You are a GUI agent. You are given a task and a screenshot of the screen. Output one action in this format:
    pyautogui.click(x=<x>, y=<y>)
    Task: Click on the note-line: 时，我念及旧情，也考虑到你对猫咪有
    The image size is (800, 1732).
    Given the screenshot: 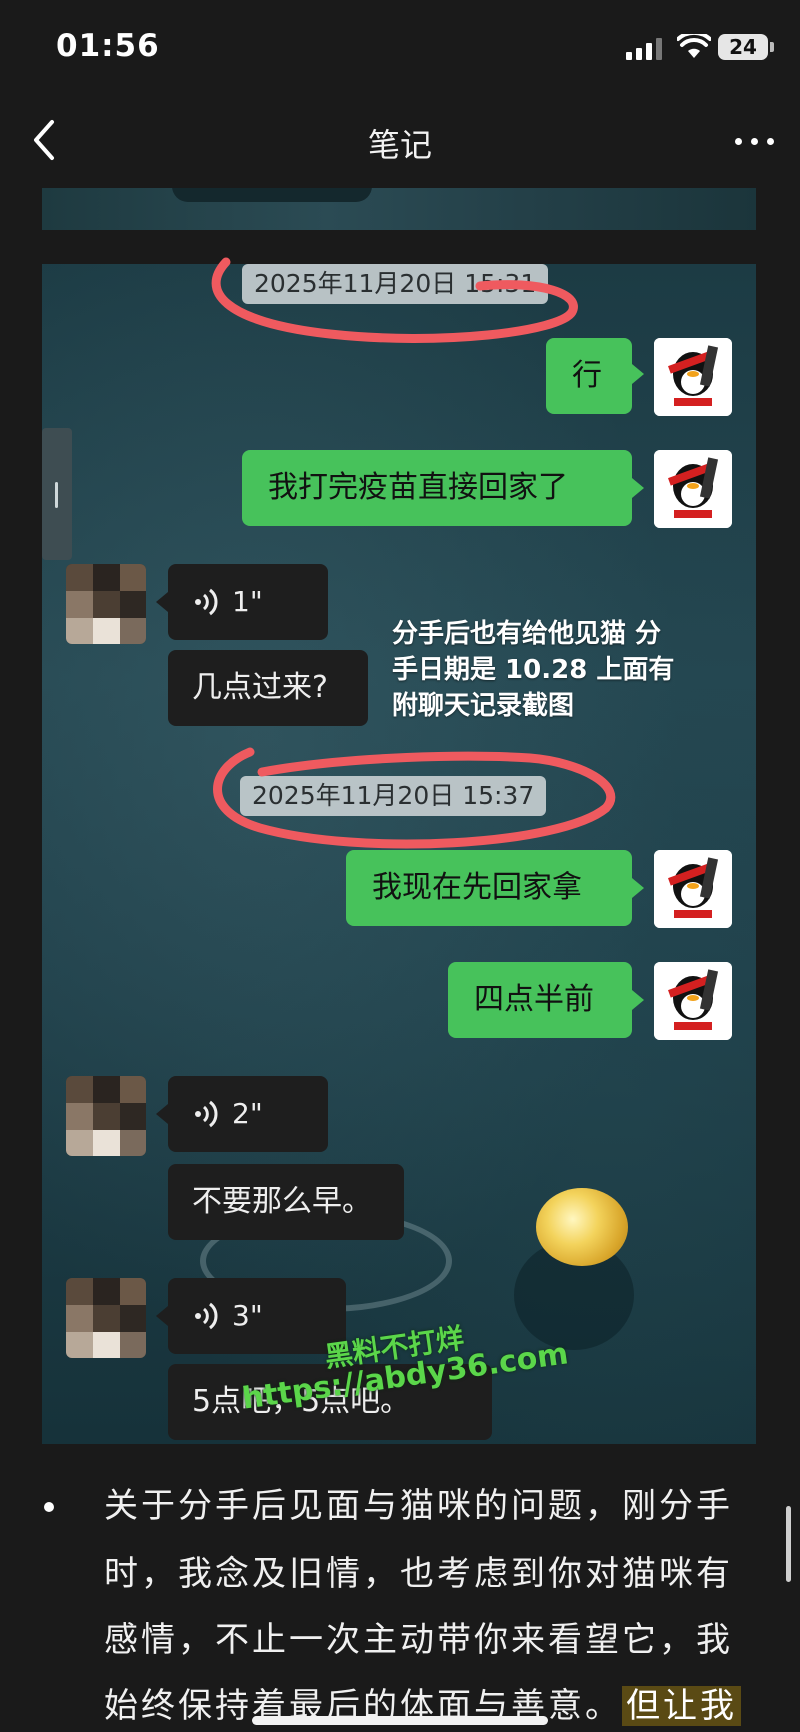 What is the action you would take?
    pyautogui.click(x=418, y=1574)
    